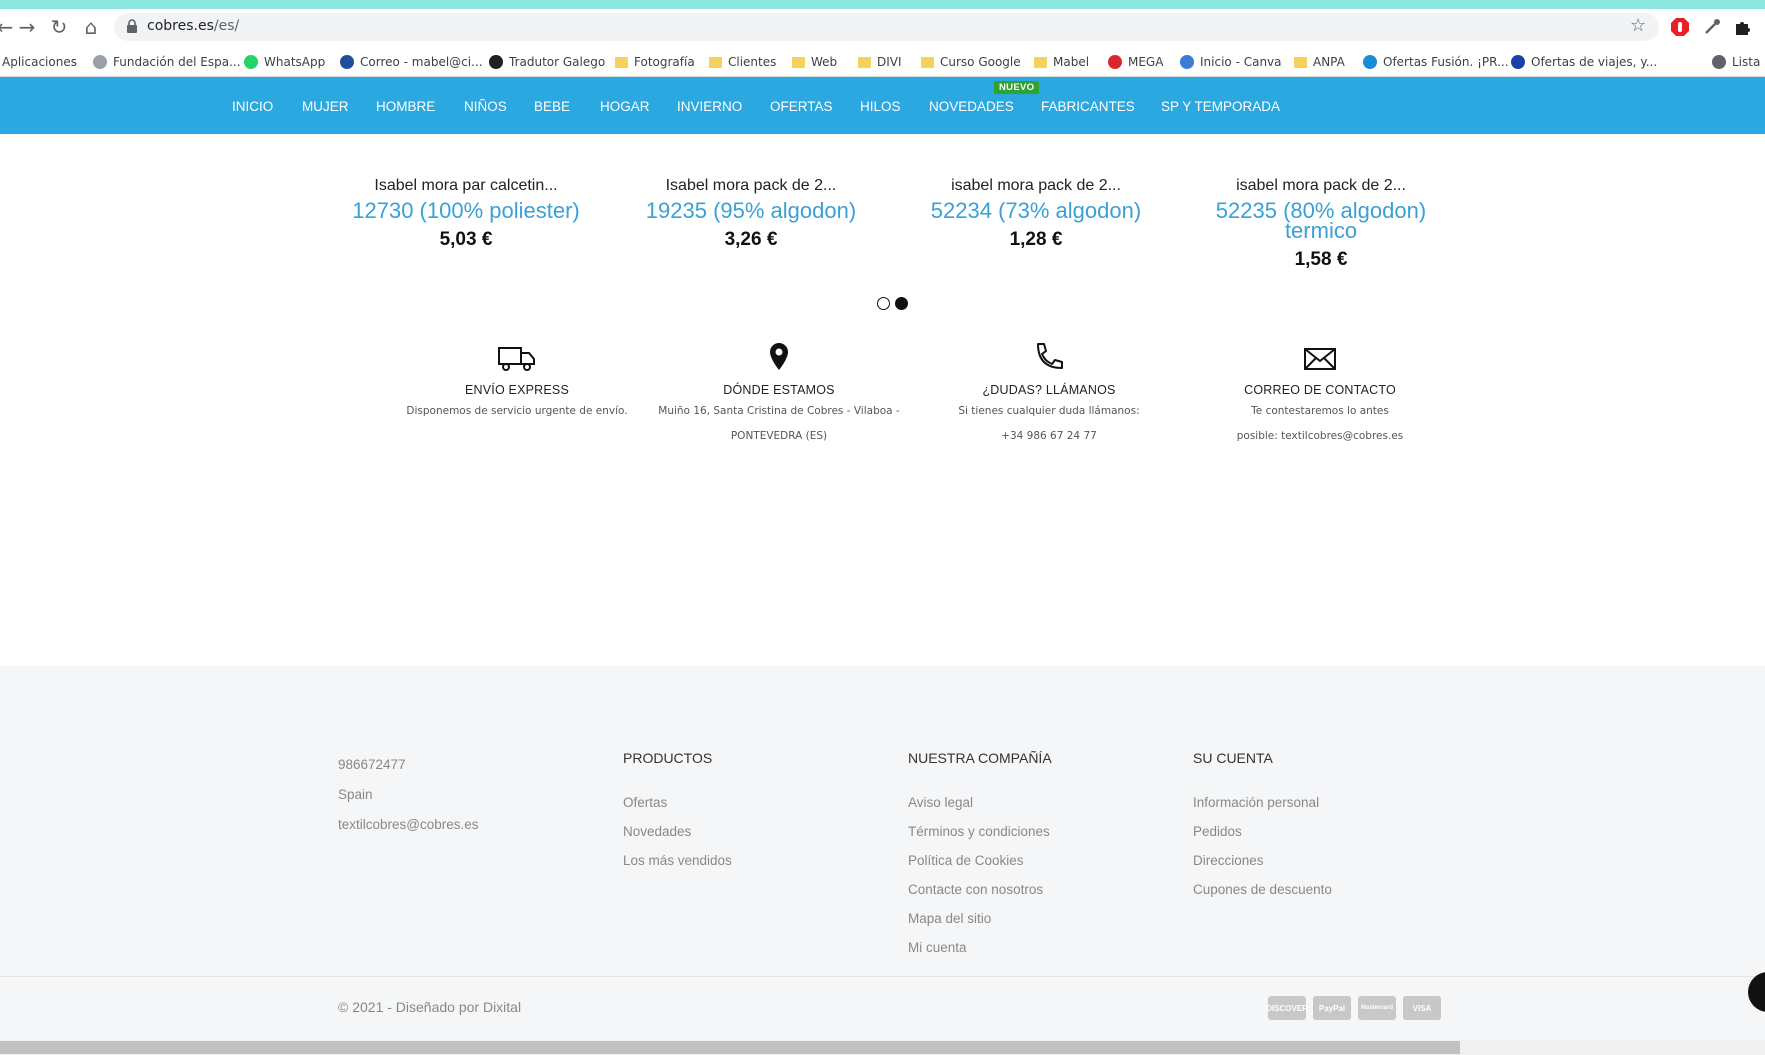 This screenshot has width=1765, height=1055. What do you see at coordinates (284, 62) in the screenshot?
I see `bookmark-item: WhatsApp` at bounding box center [284, 62].